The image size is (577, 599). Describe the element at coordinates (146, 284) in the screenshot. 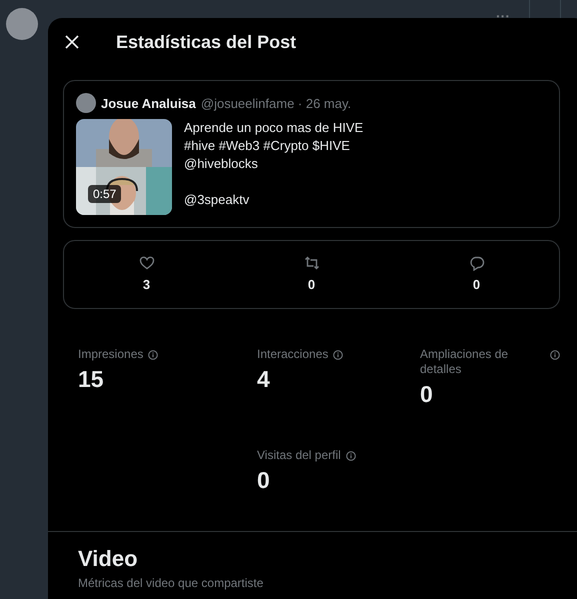

I see `engagement-count: 3` at that location.